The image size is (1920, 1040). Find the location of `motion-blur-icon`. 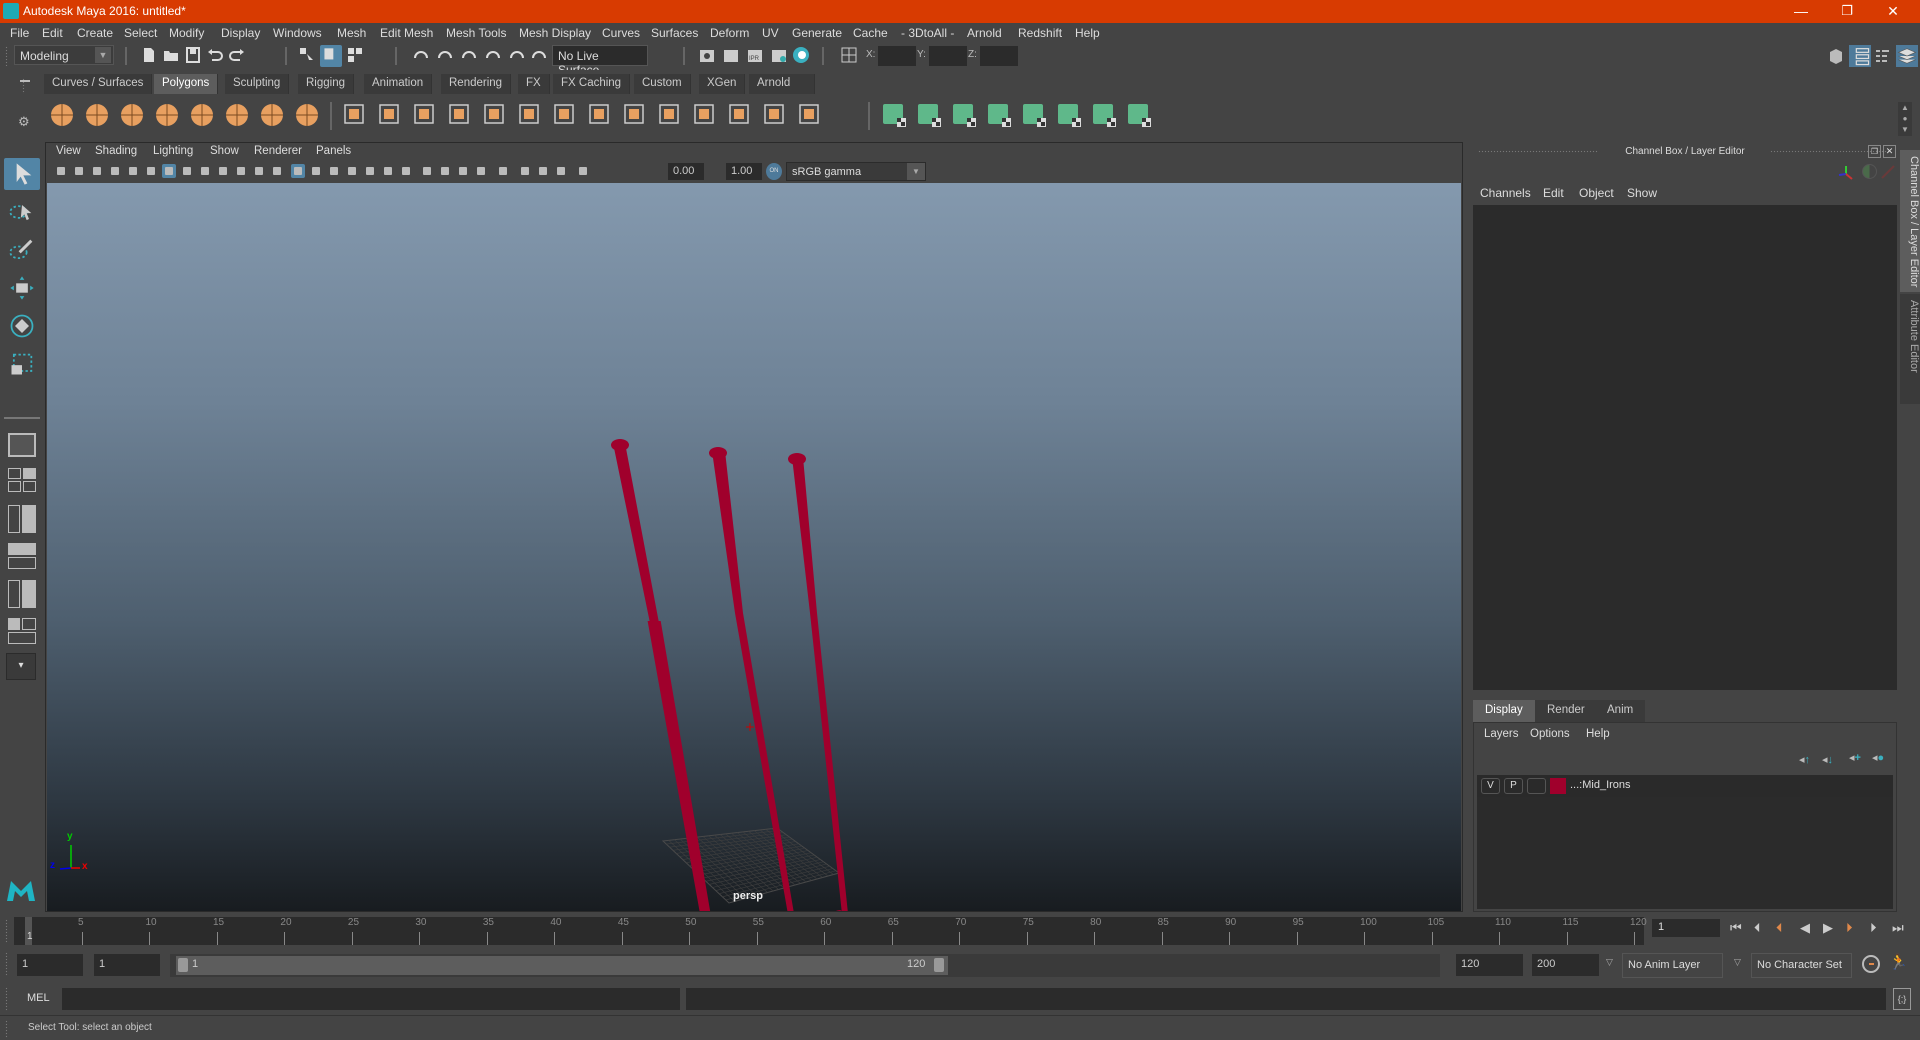

motion-blur-icon is located at coordinates (445, 171).